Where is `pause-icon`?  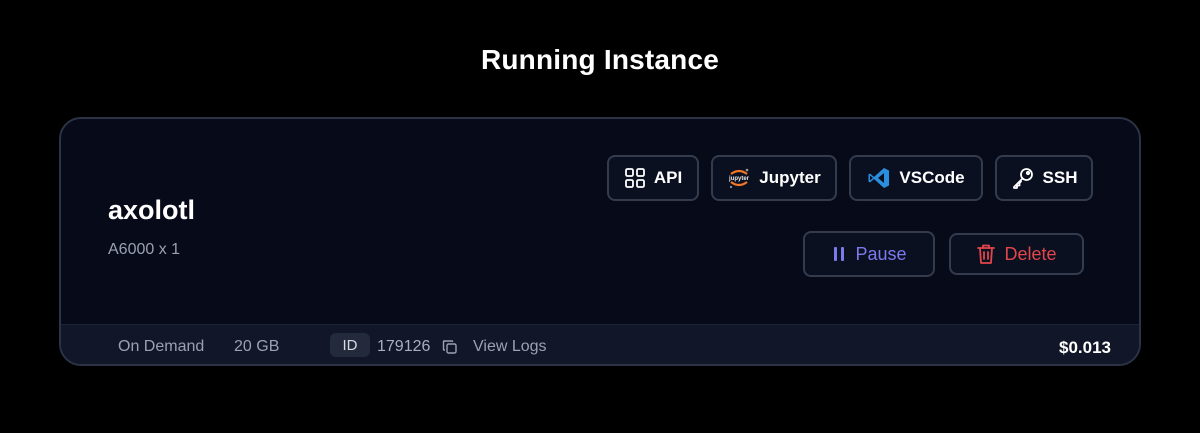
pause-icon is located at coordinates (839, 254).